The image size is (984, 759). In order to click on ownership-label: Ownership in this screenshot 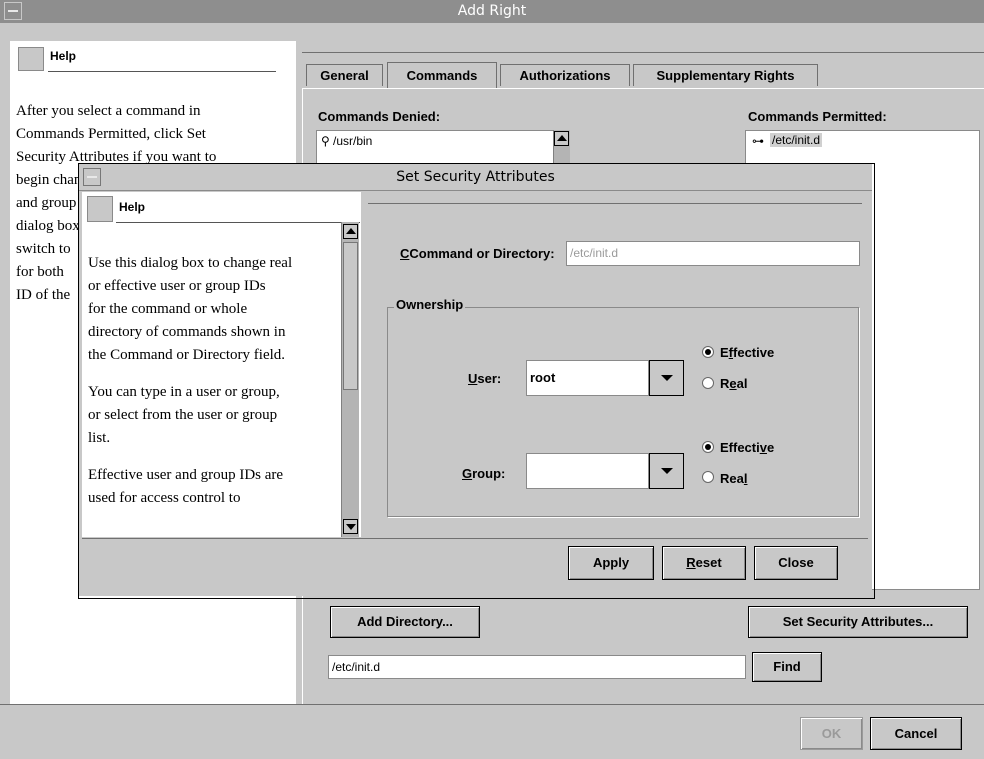, I will do `click(430, 304)`.